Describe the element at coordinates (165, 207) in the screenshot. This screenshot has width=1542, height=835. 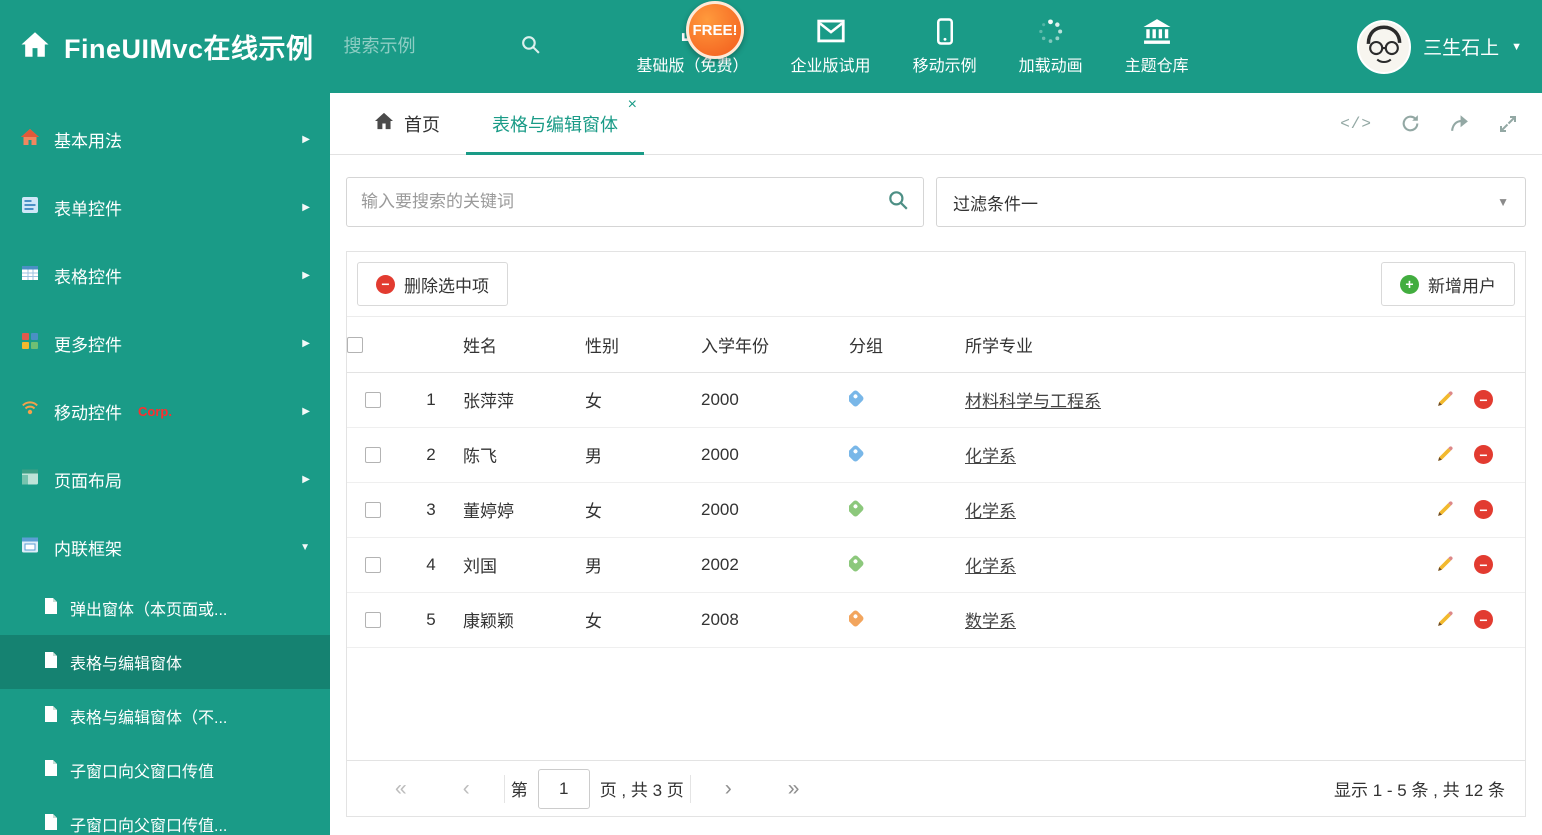
I see `sidebar-item-form-controls: 表单控件 ▶` at that location.